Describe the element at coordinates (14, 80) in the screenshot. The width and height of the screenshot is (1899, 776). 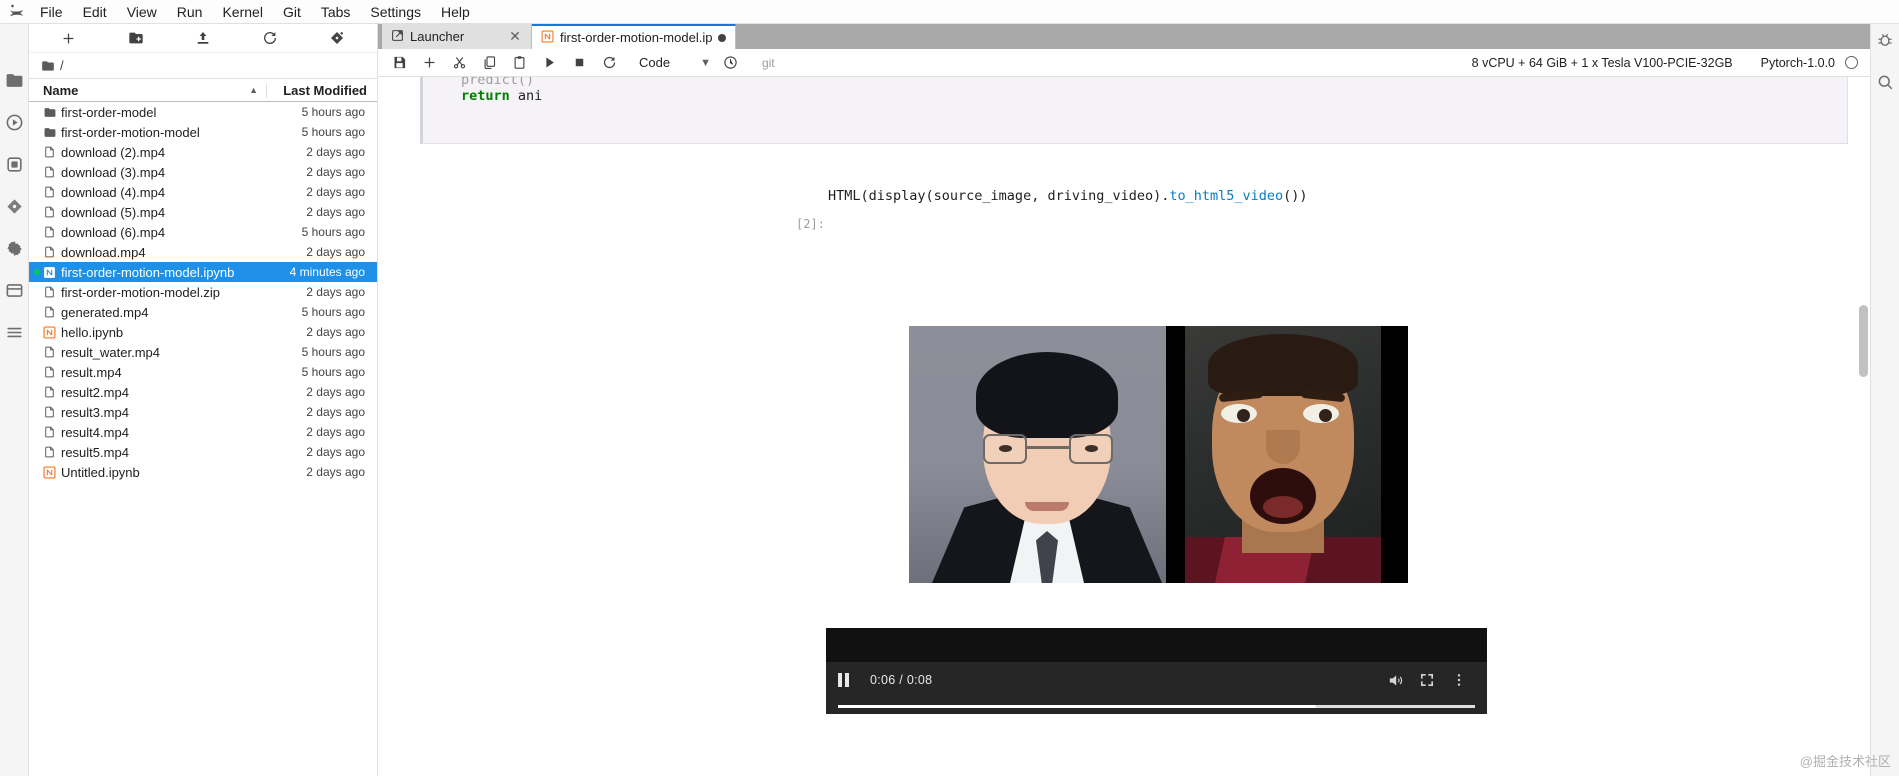
I see `file-browser-icon` at that location.